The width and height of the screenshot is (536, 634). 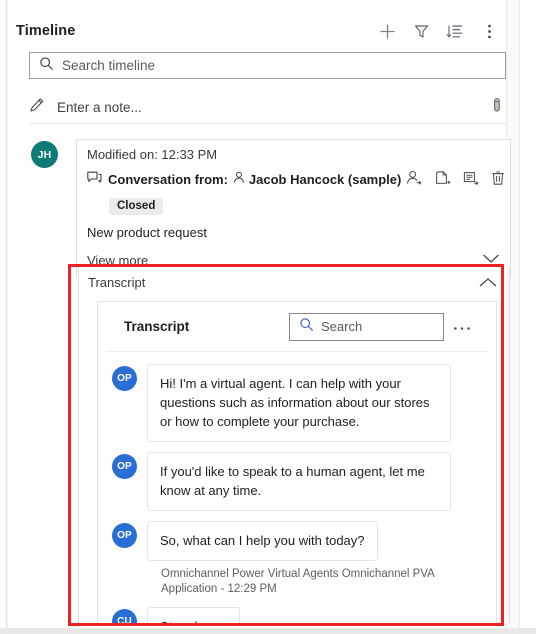 What do you see at coordinates (44, 154) in the screenshot?
I see `avatar: JH` at bounding box center [44, 154].